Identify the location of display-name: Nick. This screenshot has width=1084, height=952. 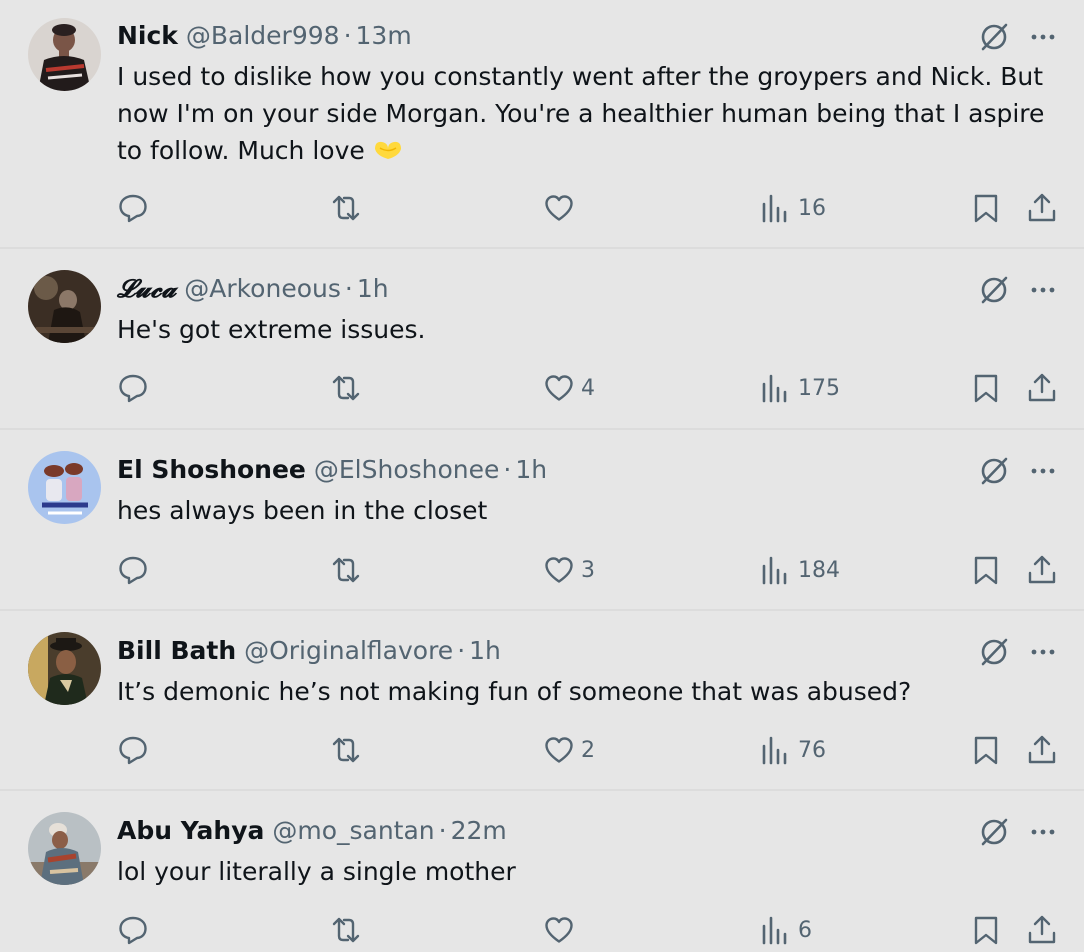
(147, 35).